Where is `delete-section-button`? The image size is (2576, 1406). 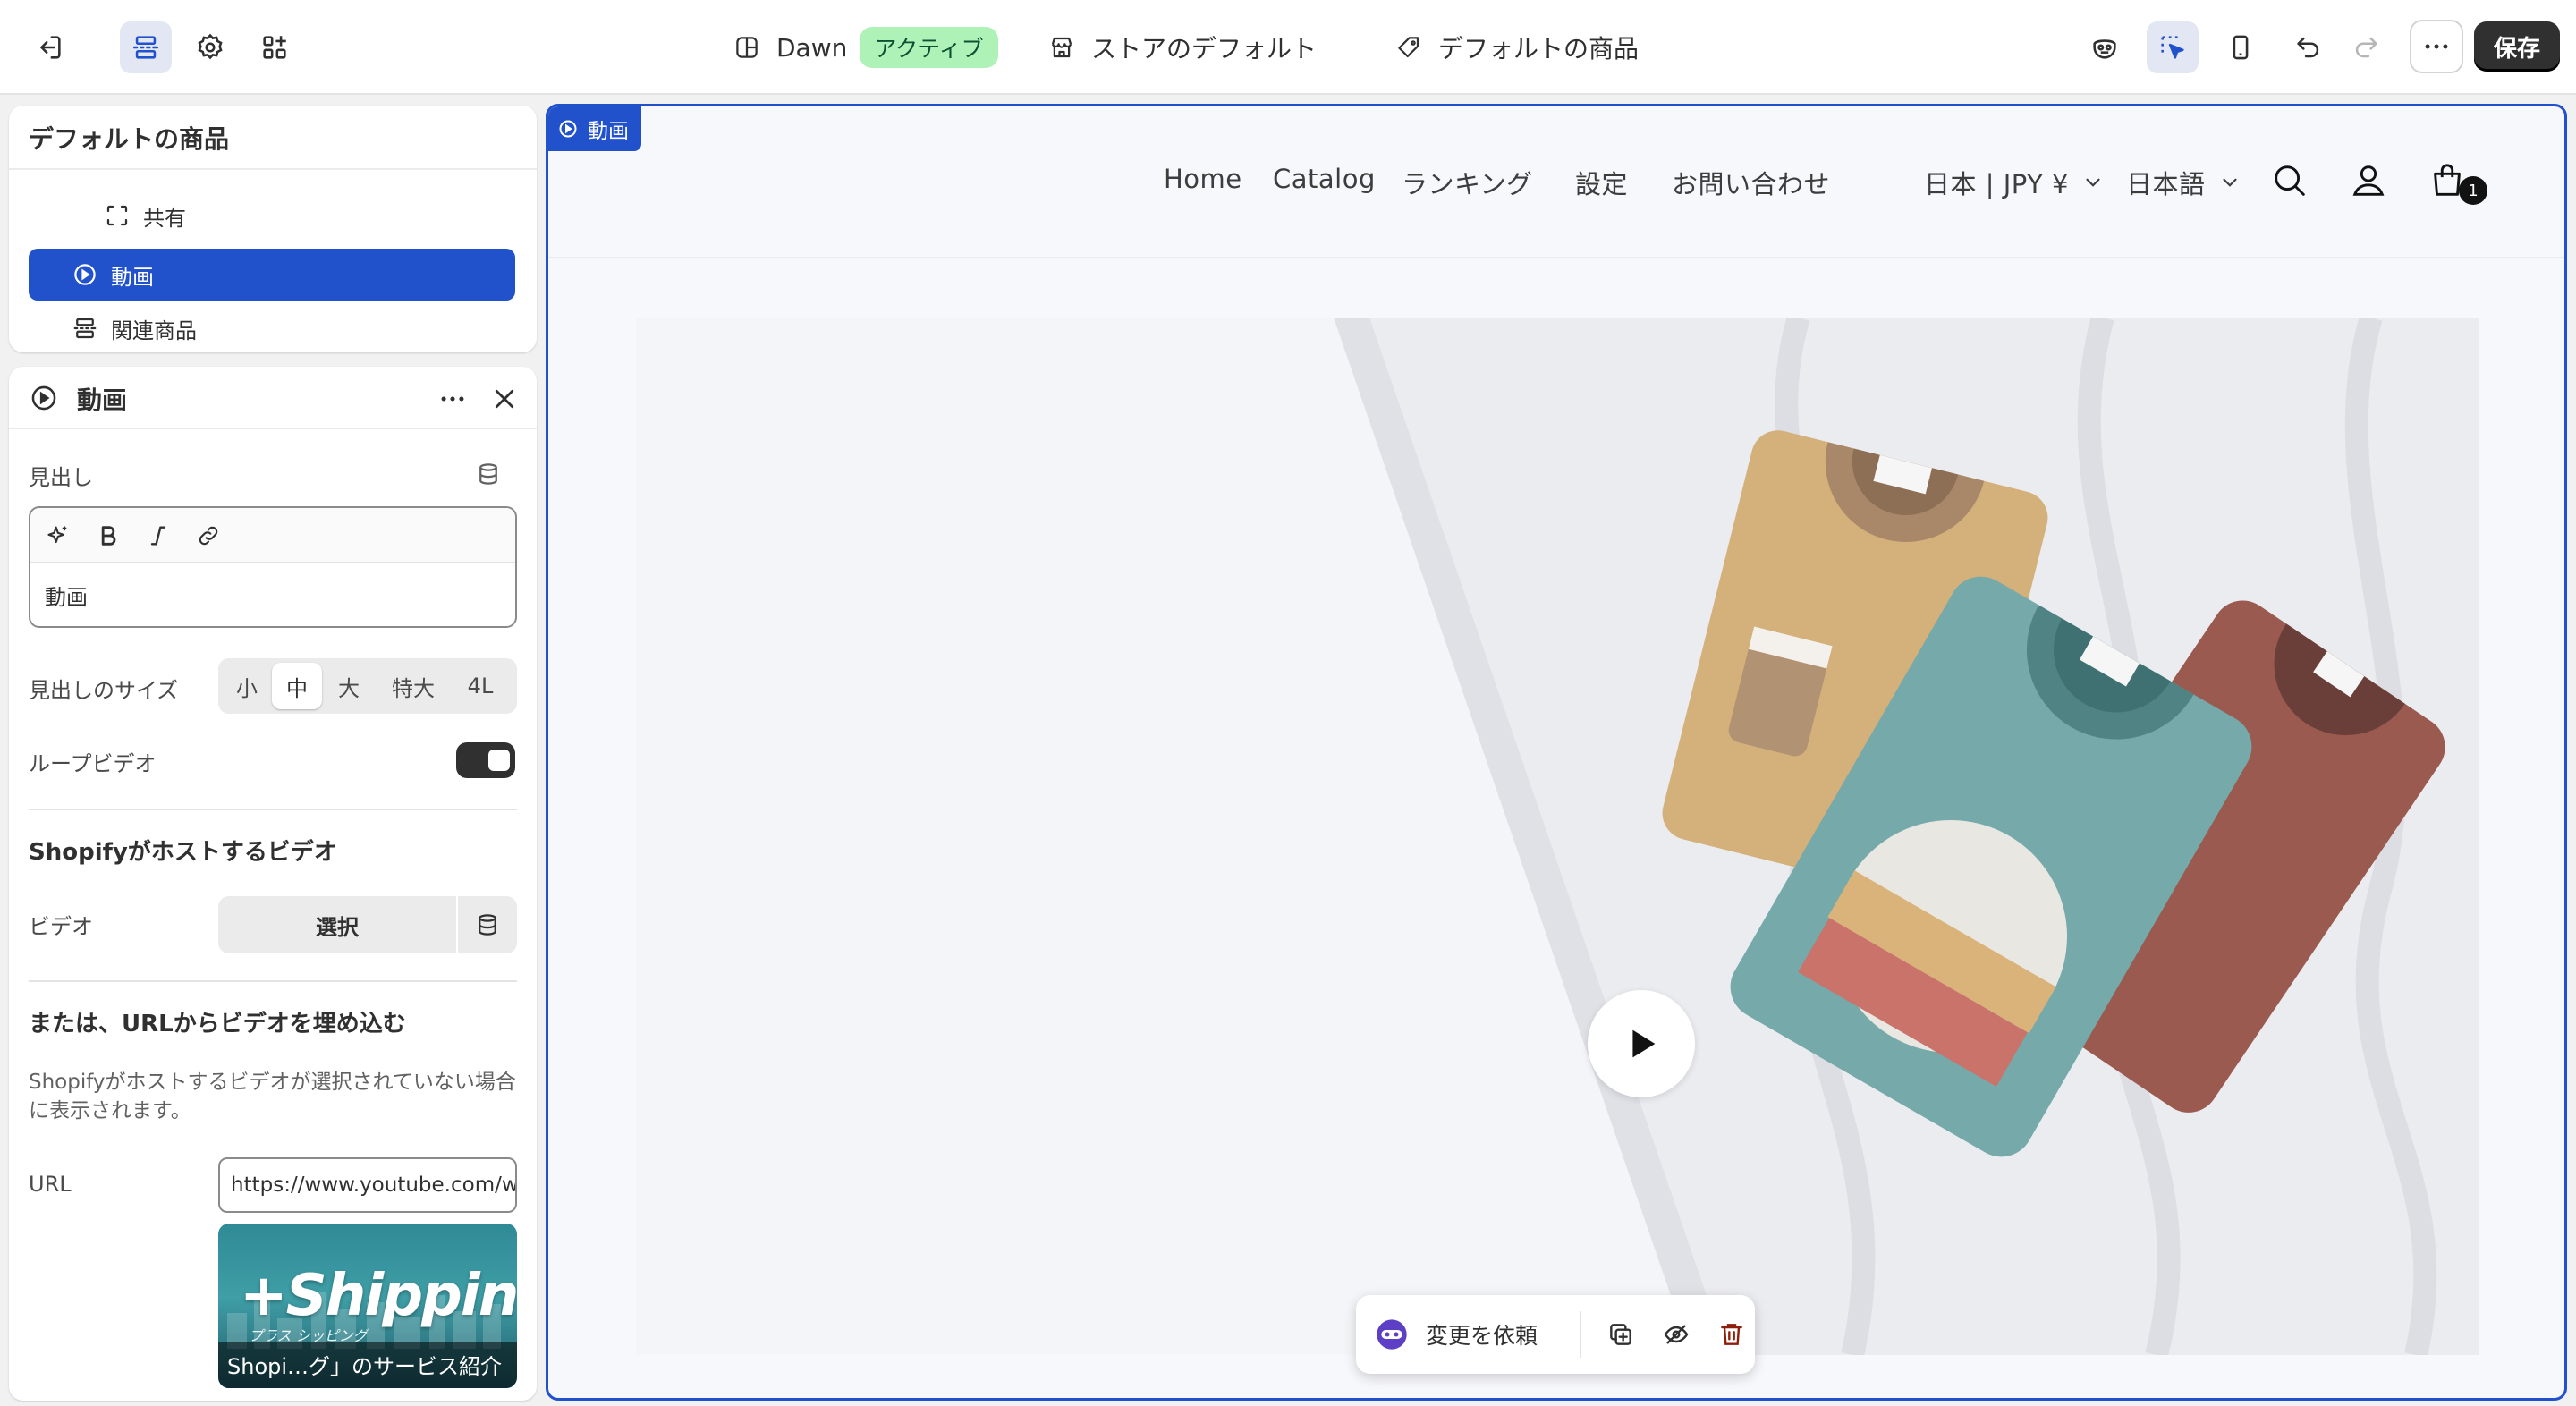 delete-section-button is located at coordinates (1731, 1334).